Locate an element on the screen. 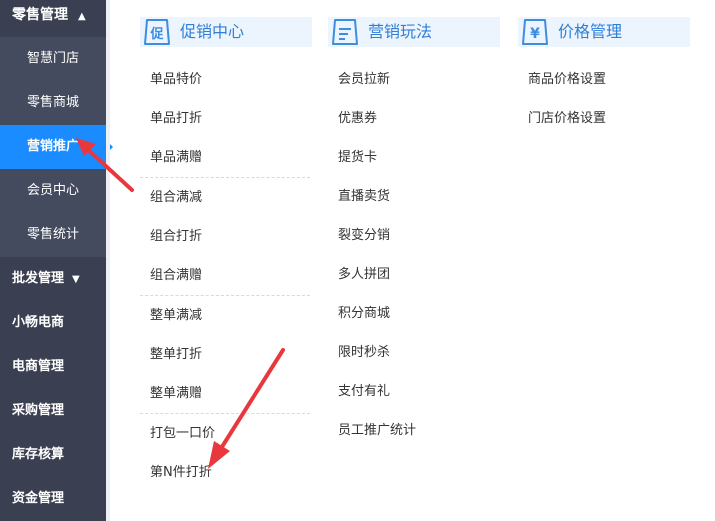  sidebar-item-retail-mall: 零售商城 is located at coordinates (53, 103).